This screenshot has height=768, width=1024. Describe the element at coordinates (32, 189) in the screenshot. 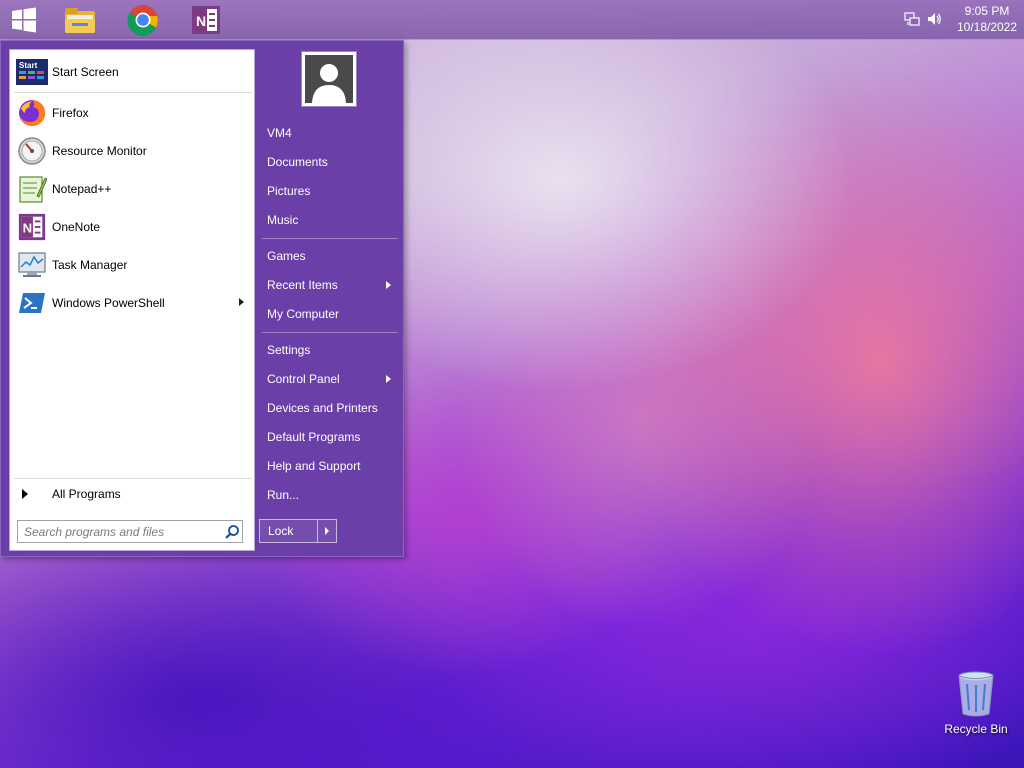

I see `notepad-plus-plus-icon` at that location.